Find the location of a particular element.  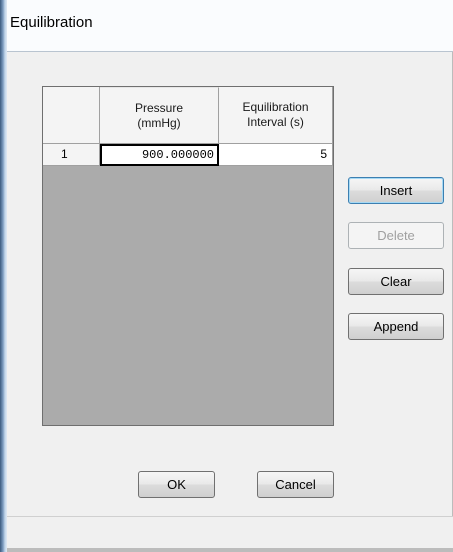

interval-cell: 5 is located at coordinates (276, 155).